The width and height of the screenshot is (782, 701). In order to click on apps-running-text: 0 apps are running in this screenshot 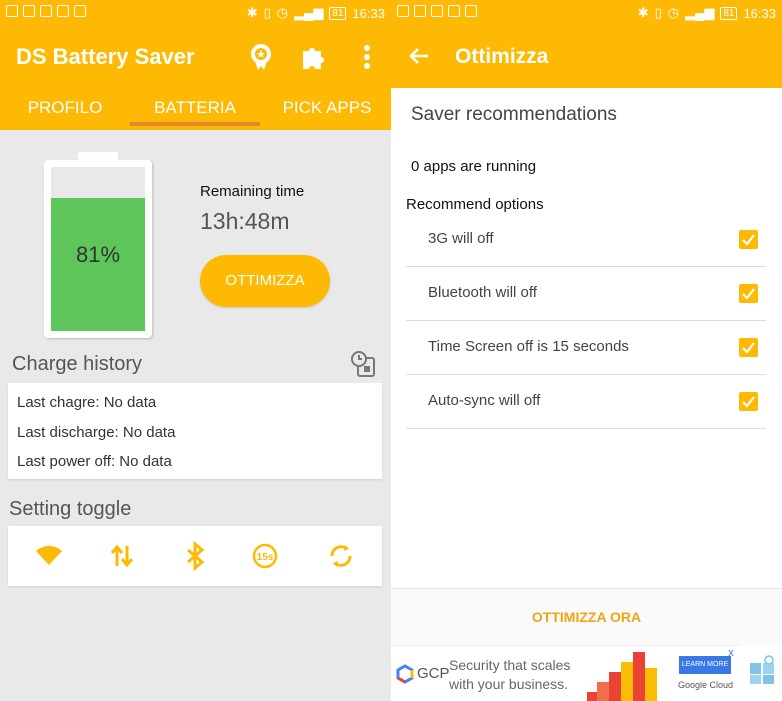, I will do `click(474, 166)`.